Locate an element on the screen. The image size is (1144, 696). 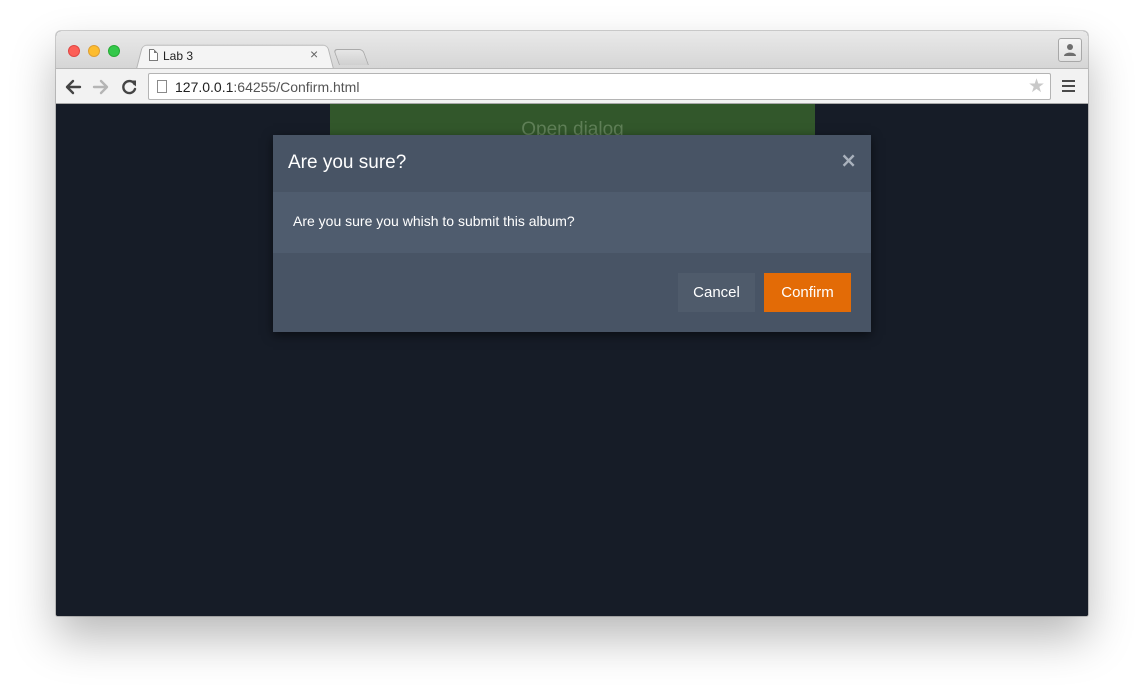
zoom-window-button is located at coordinates (114, 51).